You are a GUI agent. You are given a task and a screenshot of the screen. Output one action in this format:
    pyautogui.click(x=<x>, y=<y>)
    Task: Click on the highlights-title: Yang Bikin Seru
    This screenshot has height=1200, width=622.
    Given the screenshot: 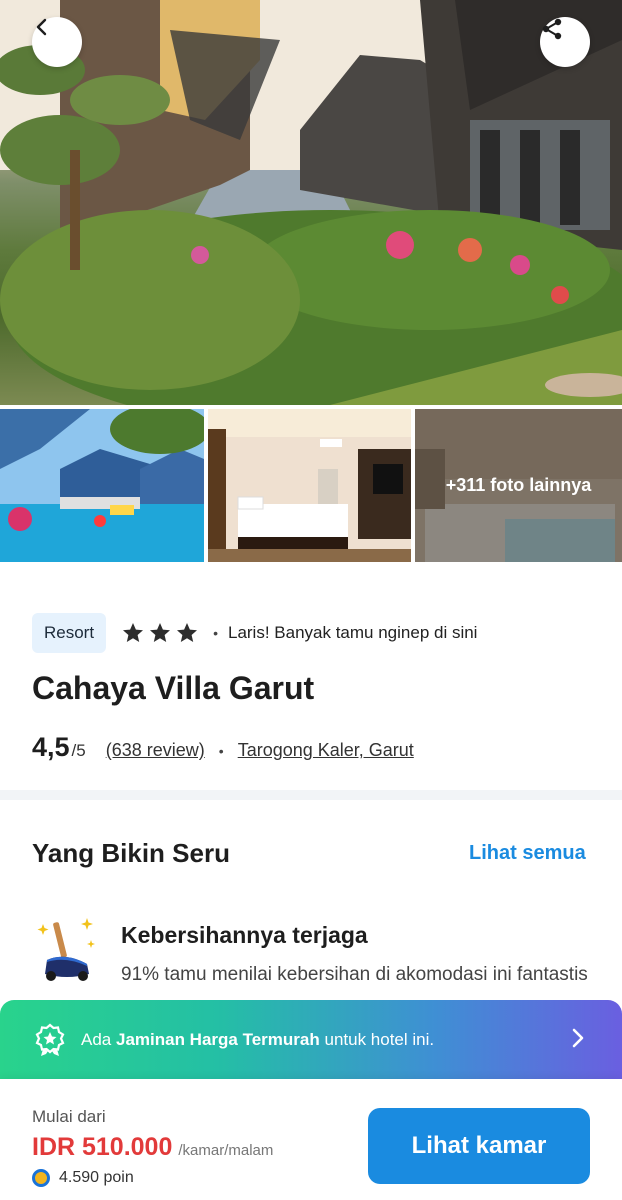 What is the action you would take?
    pyautogui.click(x=131, y=853)
    